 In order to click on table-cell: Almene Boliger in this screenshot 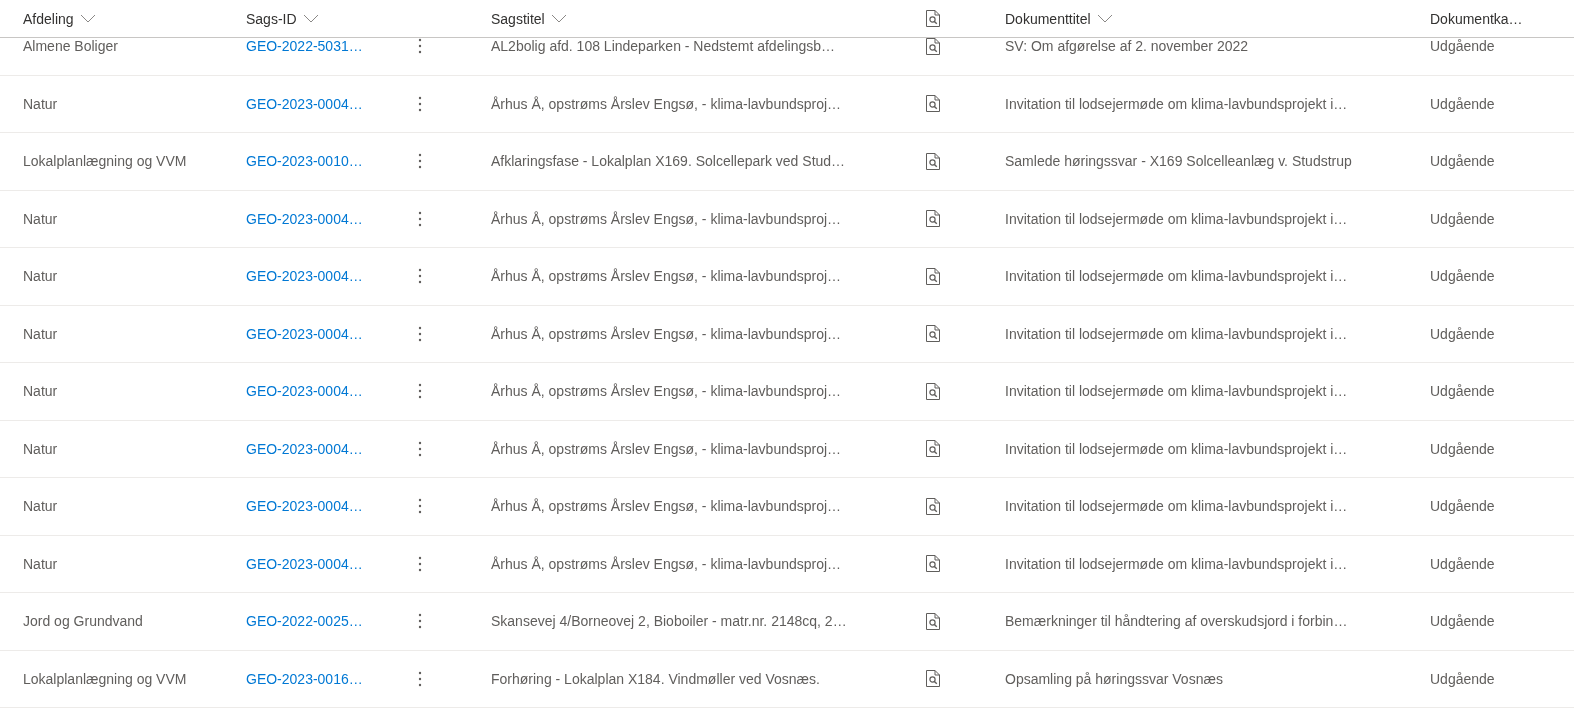, I will do `click(70, 46)`.